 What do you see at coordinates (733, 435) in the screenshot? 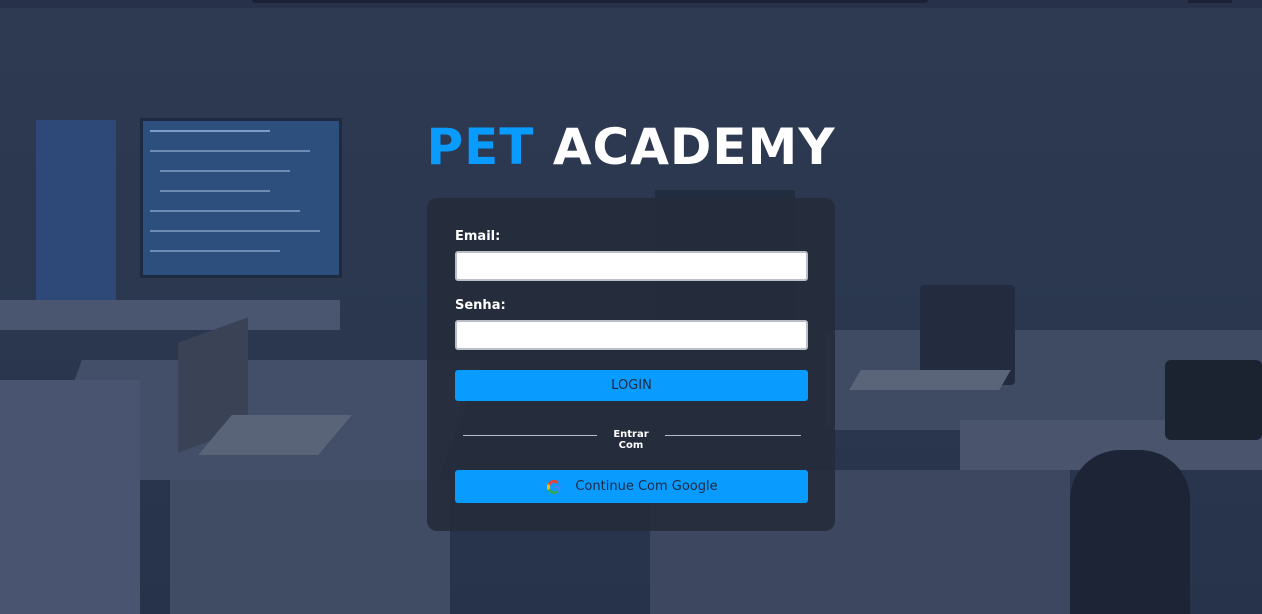
I see `divider-right` at bounding box center [733, 435].